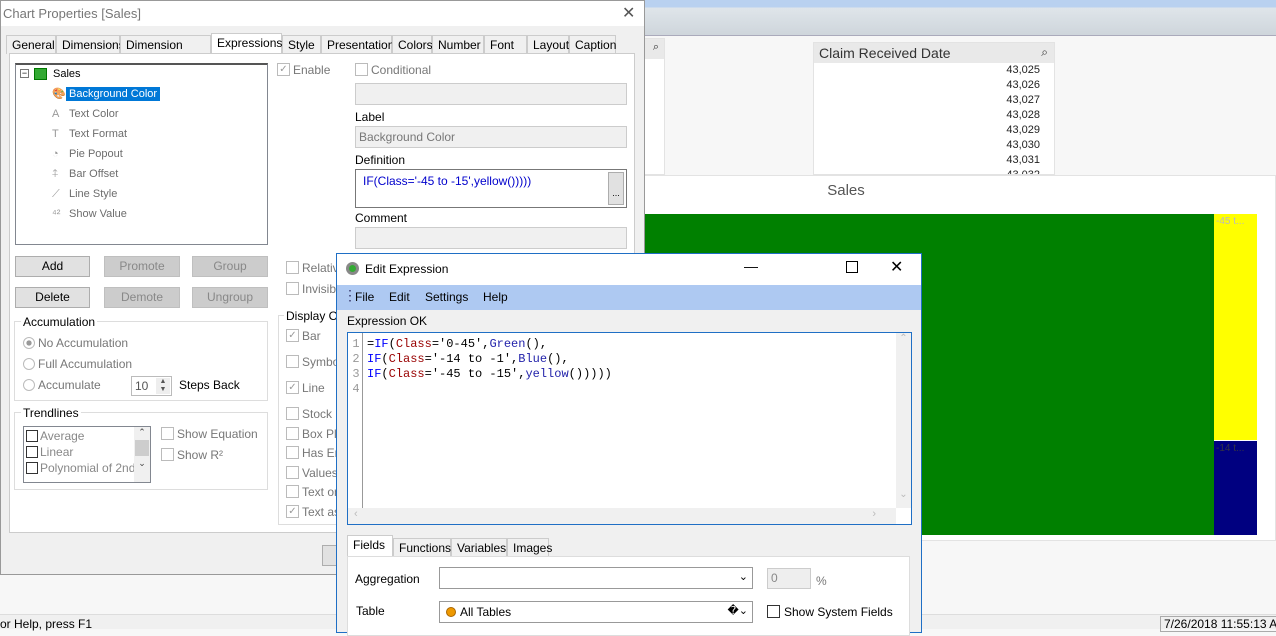  What do you see at coordinates (62, 436) in the screenshot?
I see `trendline-label: Average` at bounding box center [62, 436].